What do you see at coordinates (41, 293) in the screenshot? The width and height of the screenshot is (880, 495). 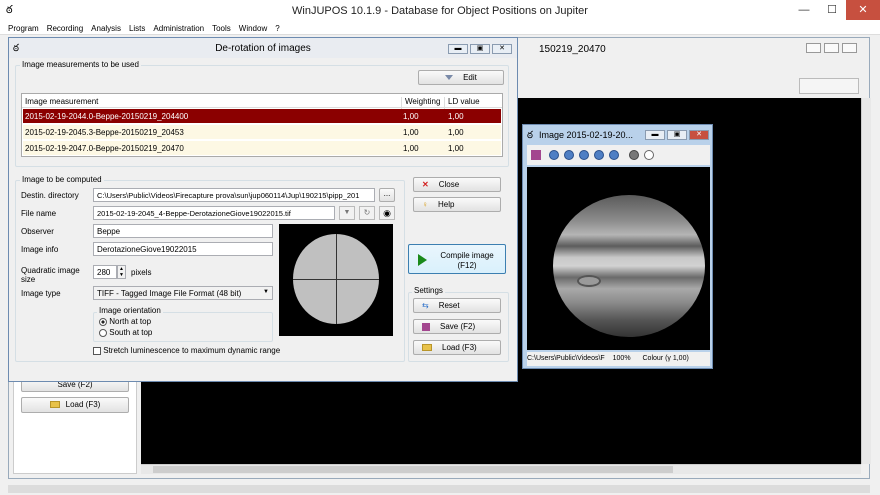 I see `type-label: Image type` at bounding box center [41, 293].